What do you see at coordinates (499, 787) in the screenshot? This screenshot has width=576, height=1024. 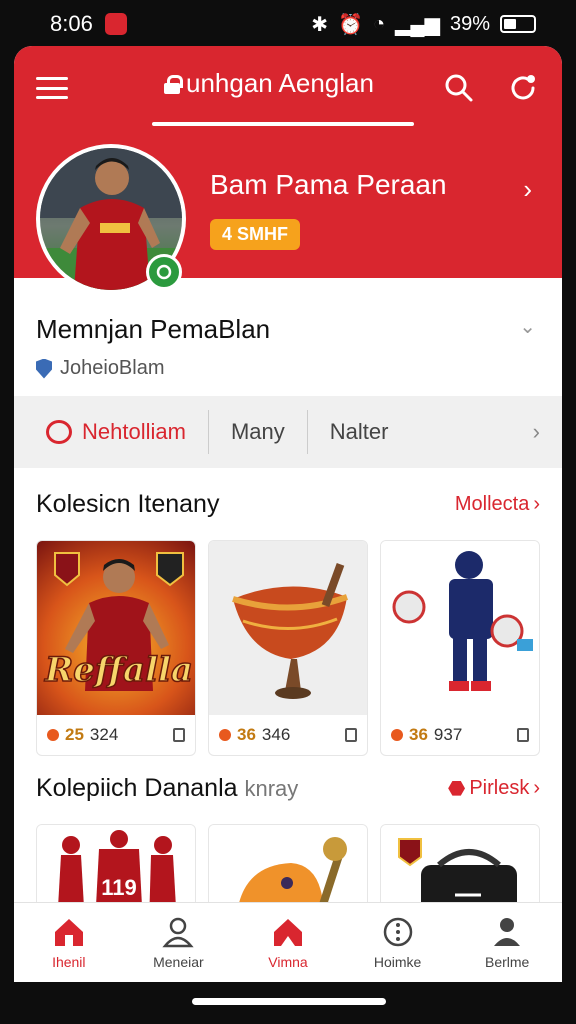 I see `see-more-label: Pirlesk` at bounding box center [499, 787].